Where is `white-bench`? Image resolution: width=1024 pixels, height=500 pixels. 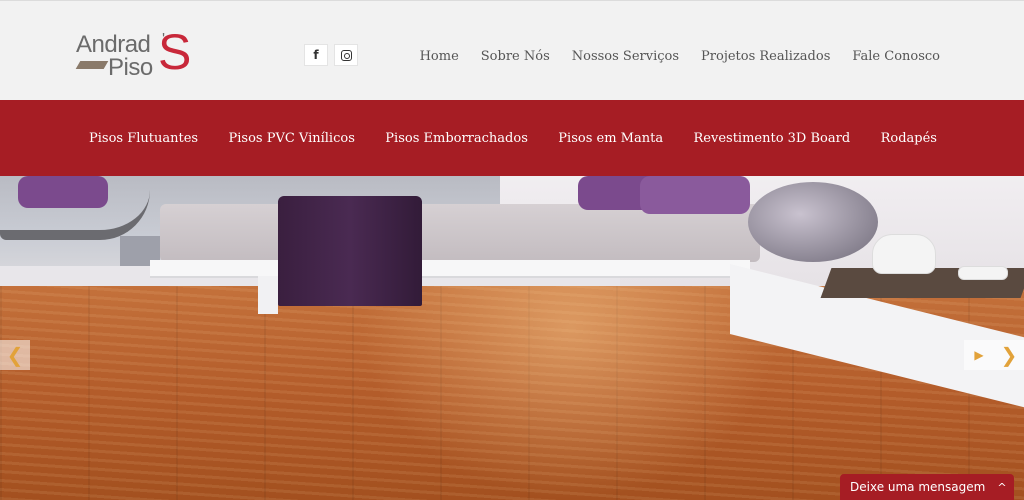 white-bench is located at coordinates (450, 269).